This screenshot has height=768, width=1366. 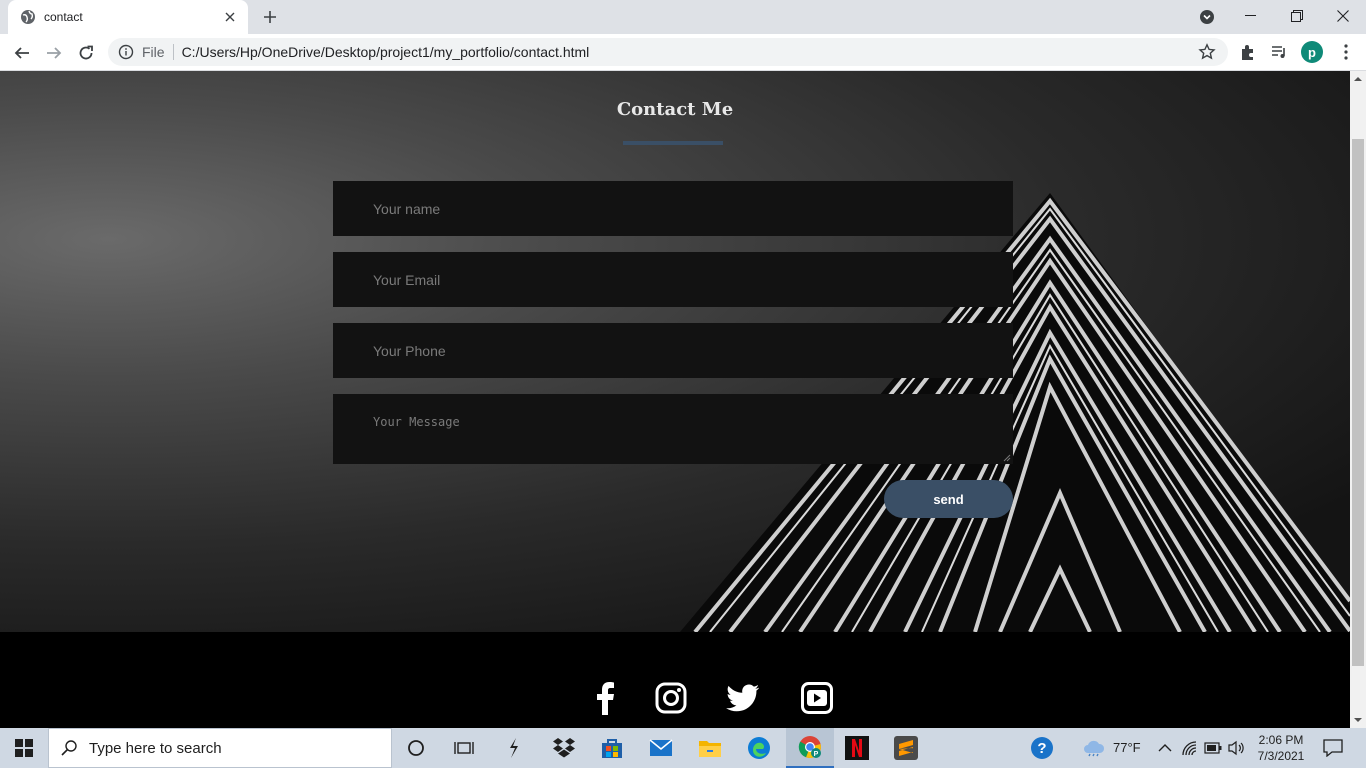 What do you see at coordinates (564, 748) in the screenshot?
I see `dropbox-icon` at bounding box center [564, 748].